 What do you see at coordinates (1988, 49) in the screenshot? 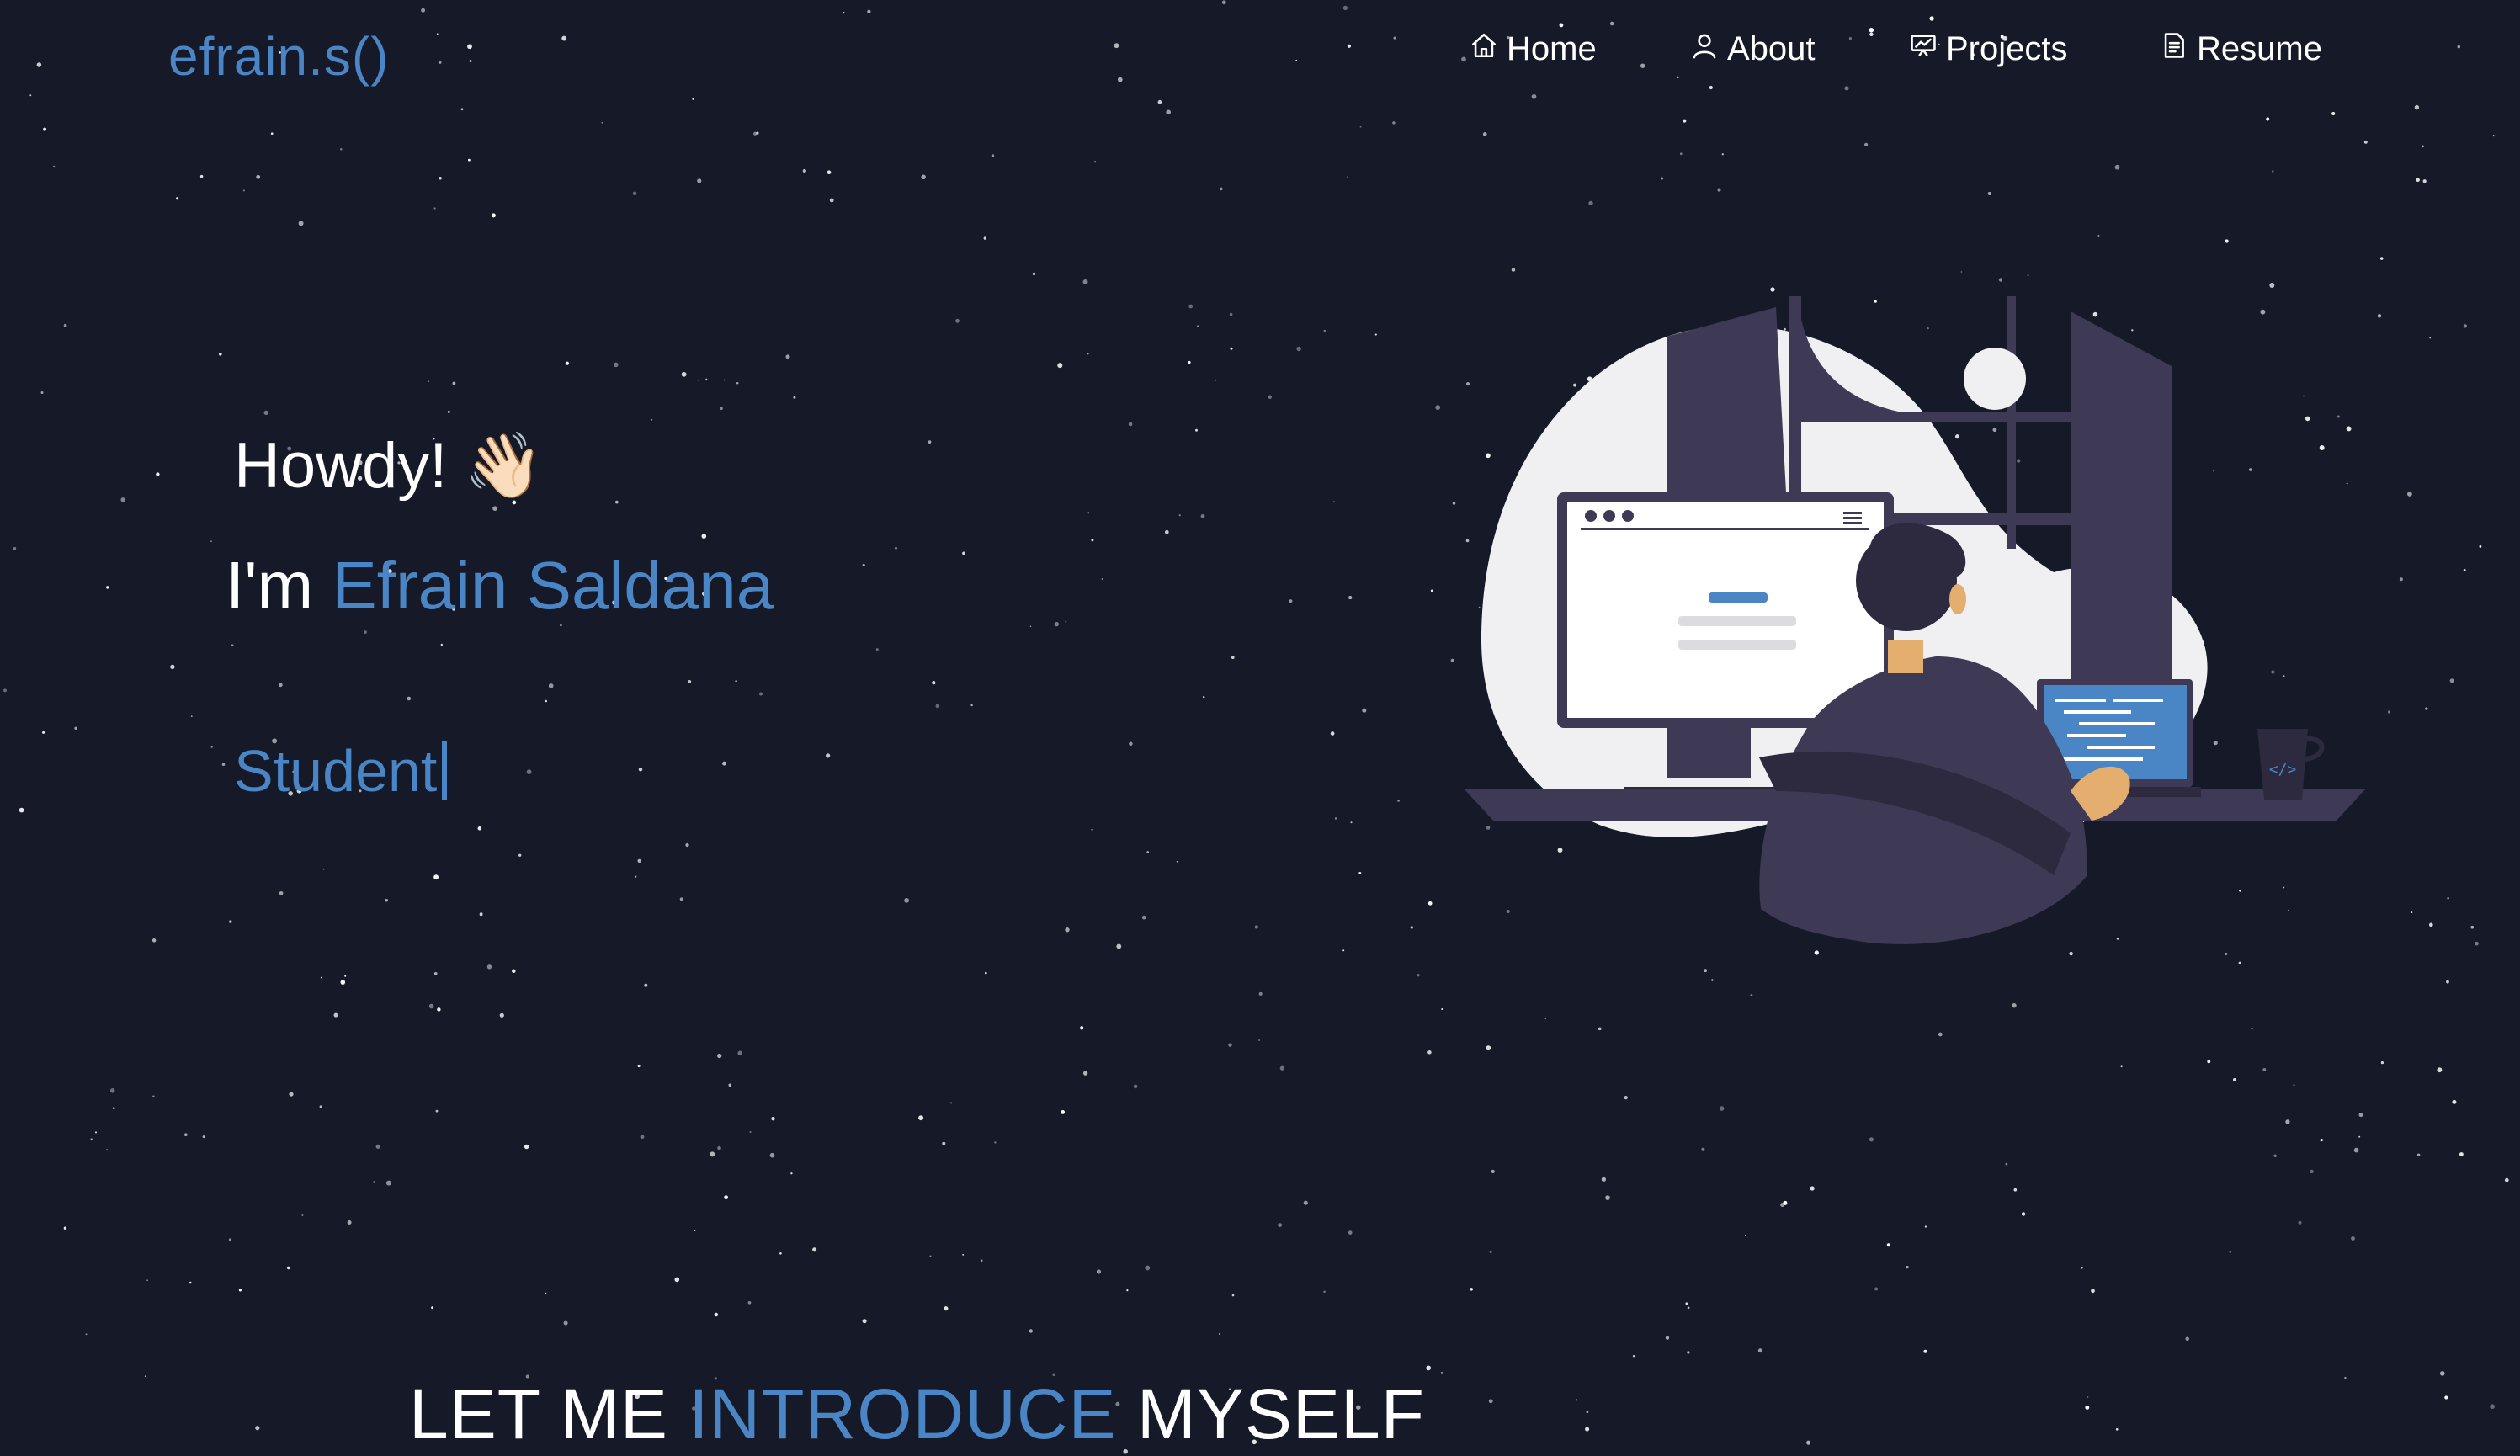
I see `nav-projects: Projects` at bounding box center [1988, 49].